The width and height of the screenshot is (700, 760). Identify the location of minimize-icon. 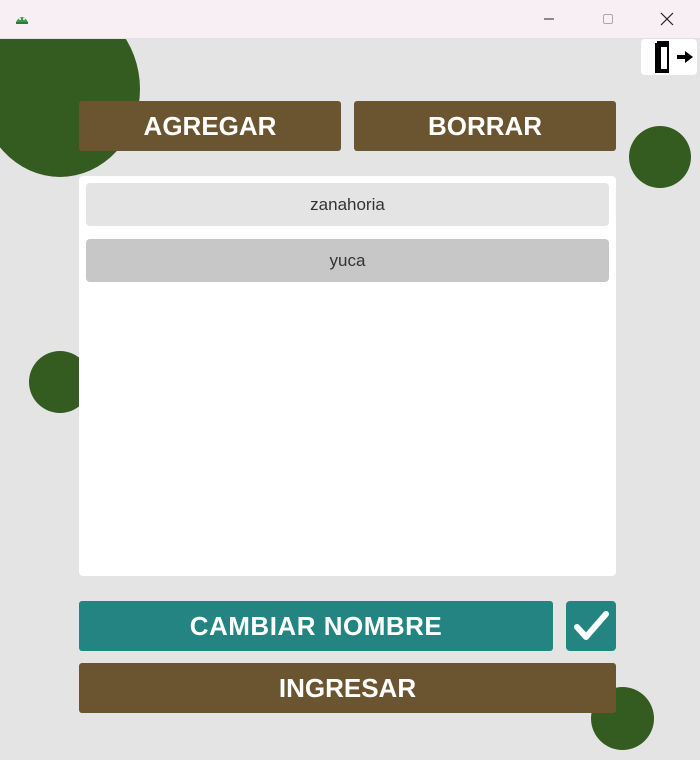
(549, 19).